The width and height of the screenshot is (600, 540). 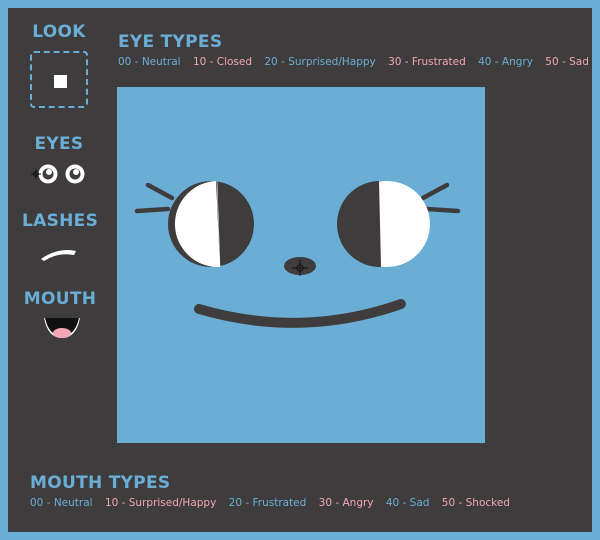 I want to click on eye-type-item: 30 - Frustrated, so click(x=427, y=62).